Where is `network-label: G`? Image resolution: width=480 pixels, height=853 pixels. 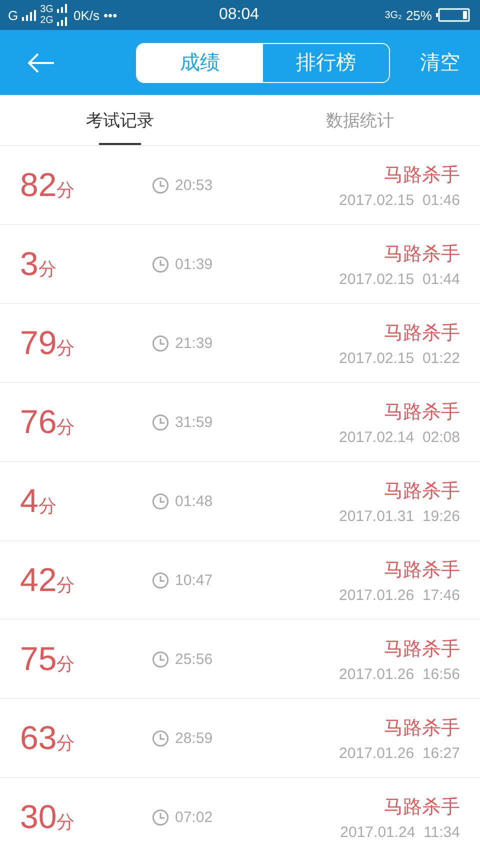
network-label: G is located at coordinates (13, 15).